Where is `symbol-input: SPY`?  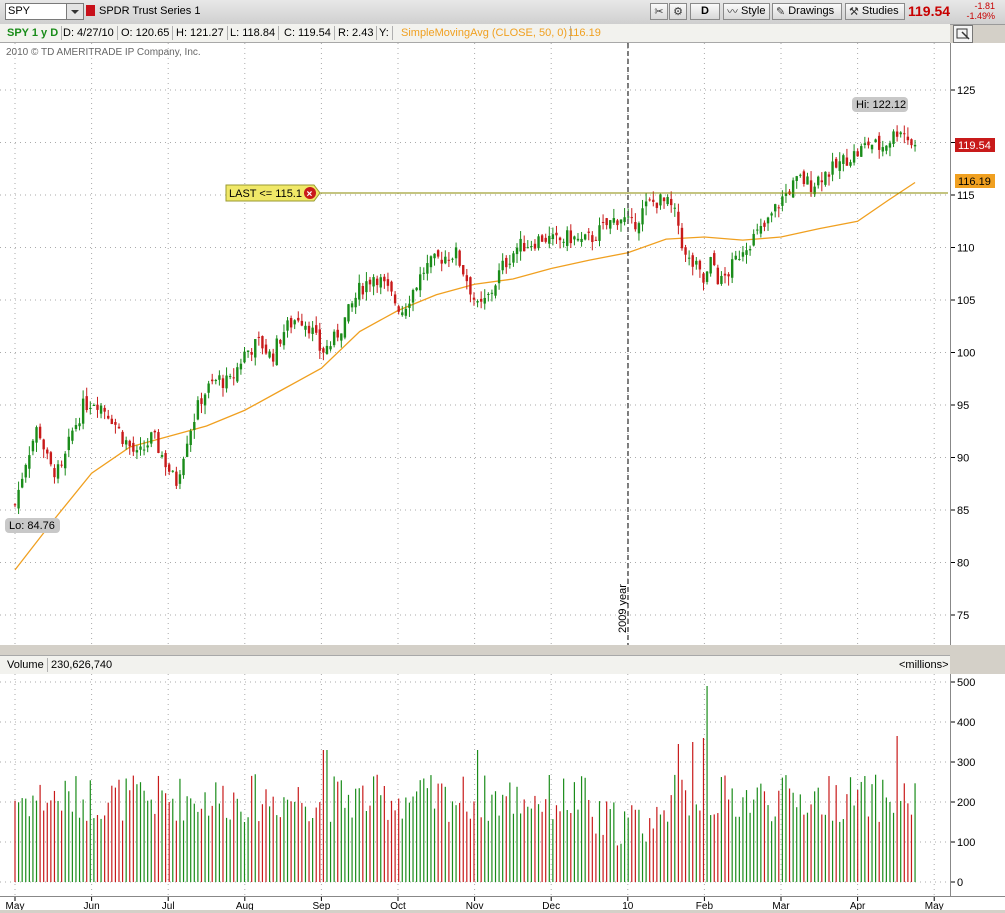
symbol-input: SPY is located at coordinates (37, 11).